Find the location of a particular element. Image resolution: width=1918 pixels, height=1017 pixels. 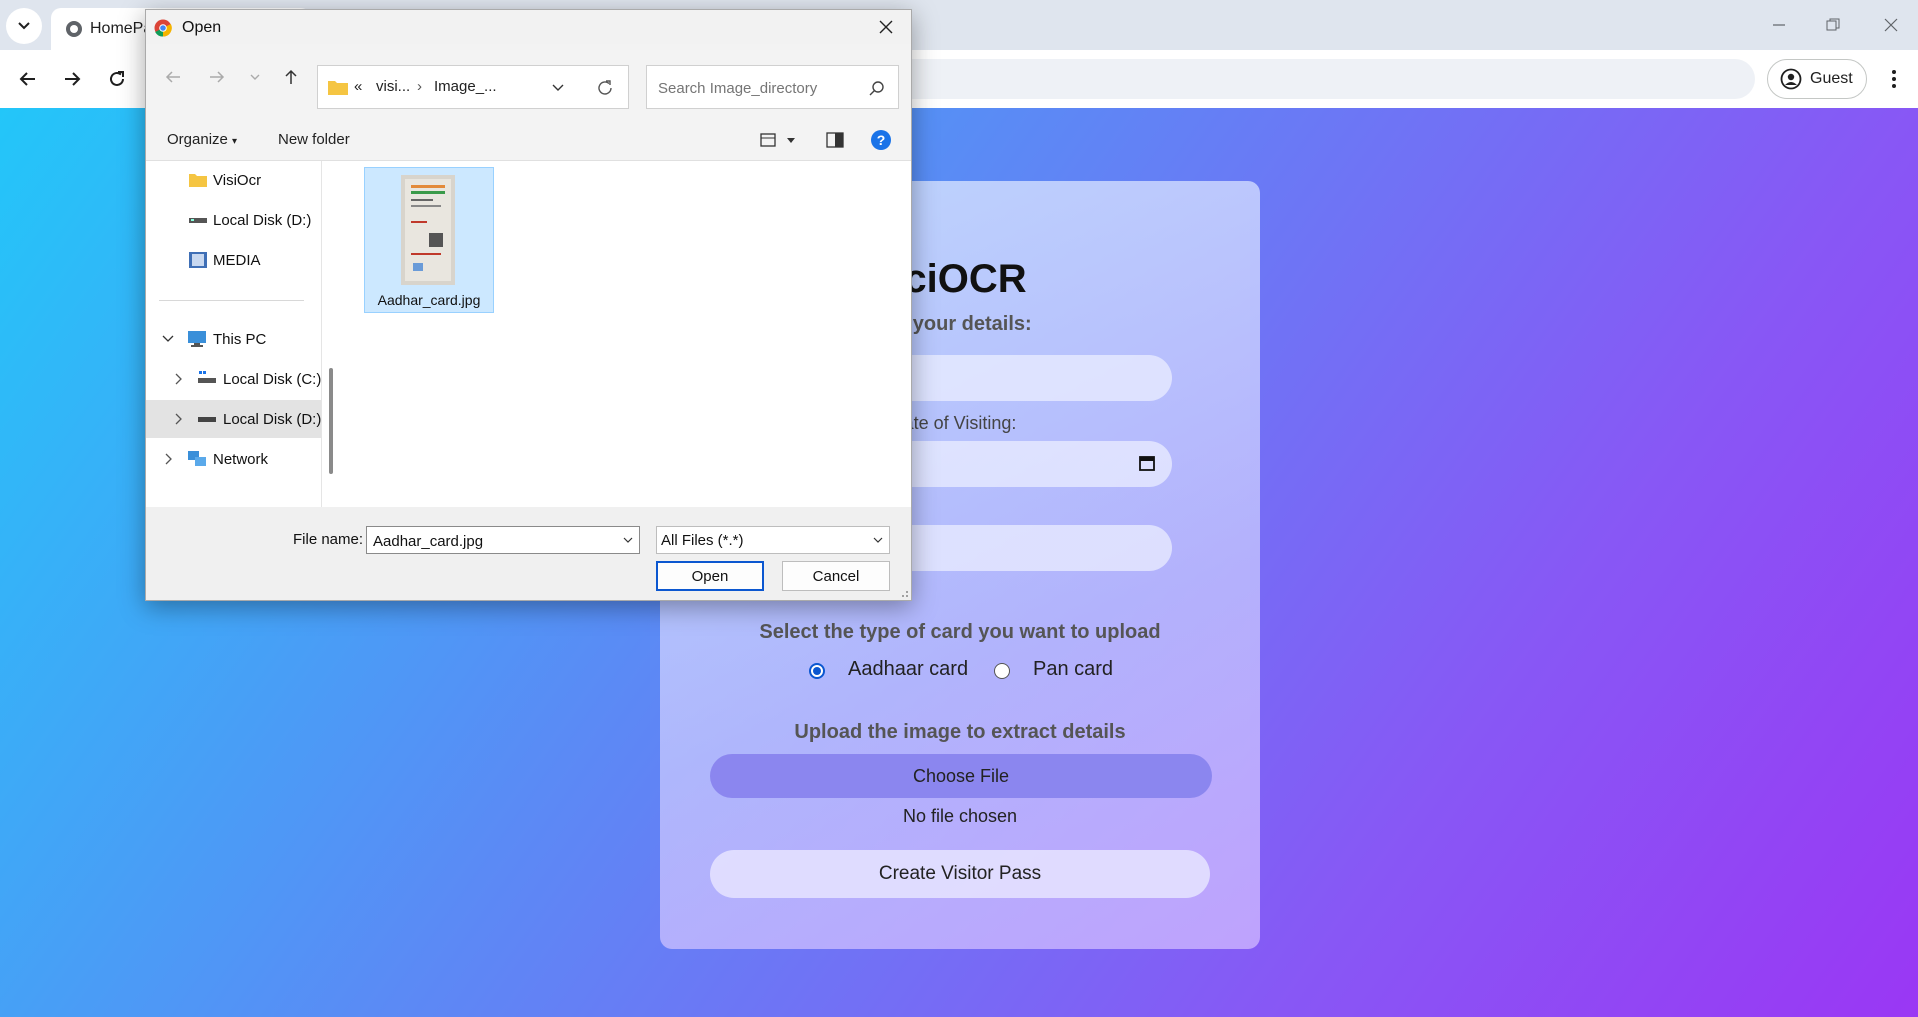

file-item: Aadhar_card.jpg is located at coordinates (429, 240).